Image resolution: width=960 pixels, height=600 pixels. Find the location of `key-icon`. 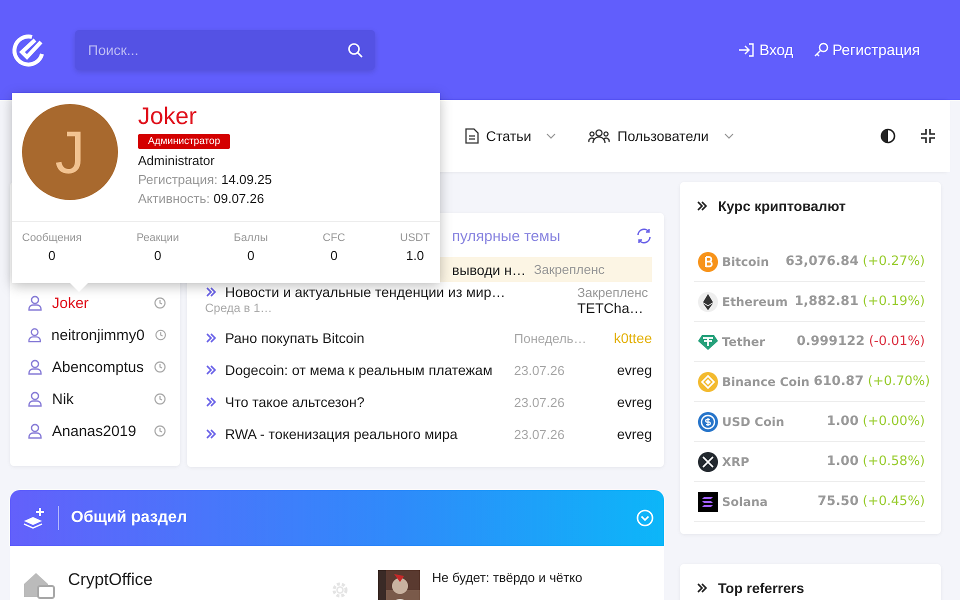

key-icon is located at coordinates (821, 50).